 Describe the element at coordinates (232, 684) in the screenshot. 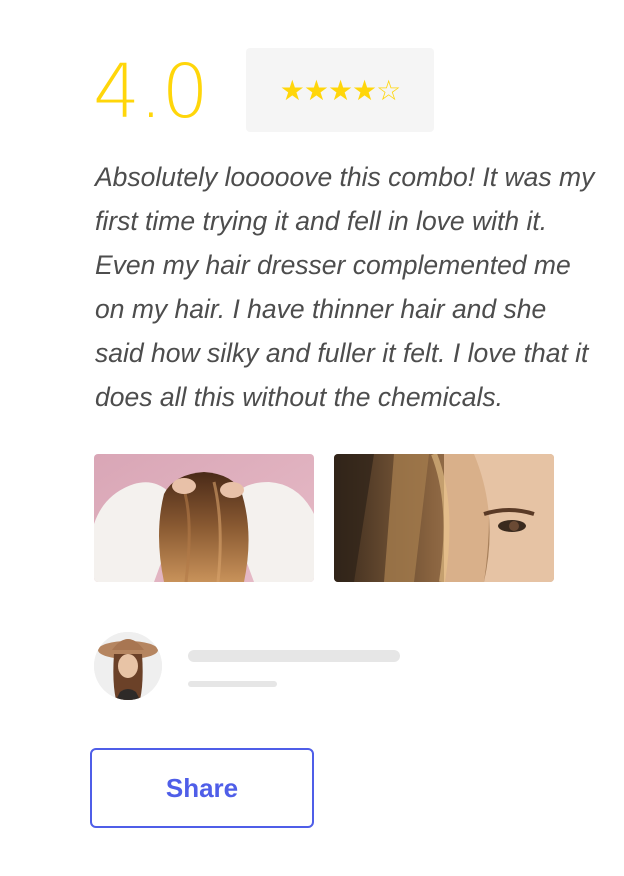

I see `review-meta-placeholder` at that location.